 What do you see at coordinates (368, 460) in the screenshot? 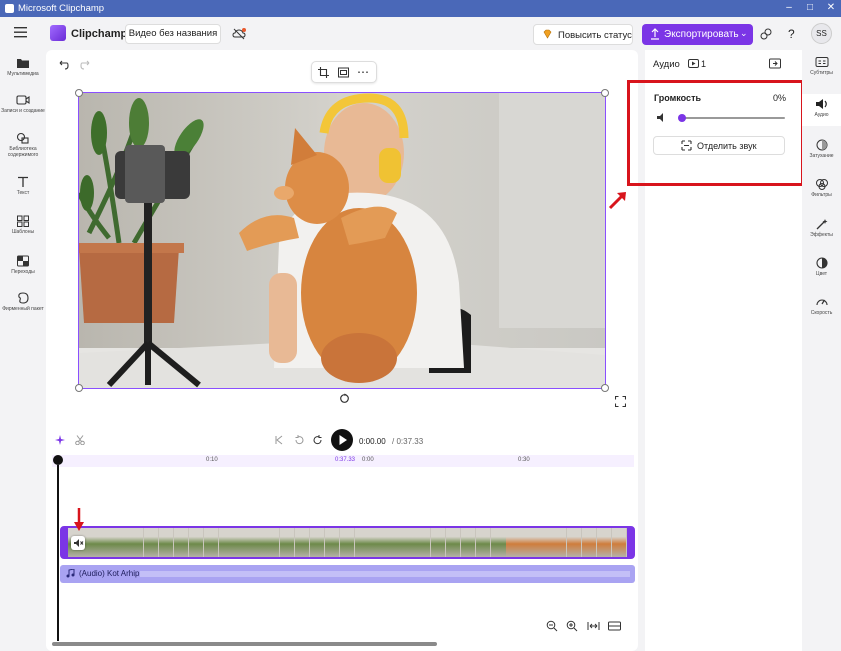
I see `ruler-mark: 0:00` at bounding box center [368, 460].